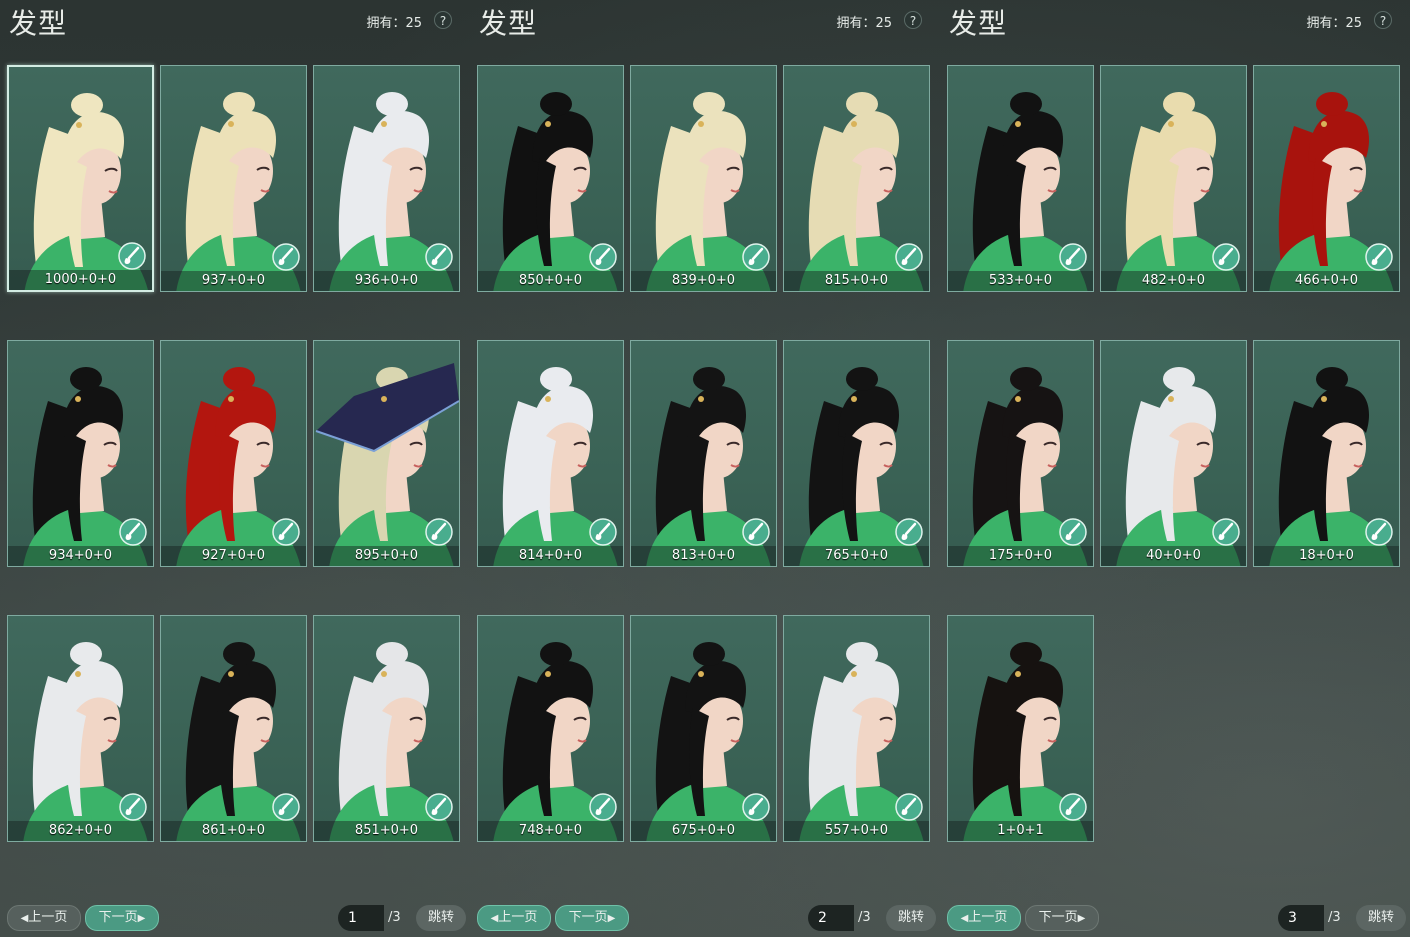  I want to click on hairstyle-id-label: 936+0+0, so click(386, 281).